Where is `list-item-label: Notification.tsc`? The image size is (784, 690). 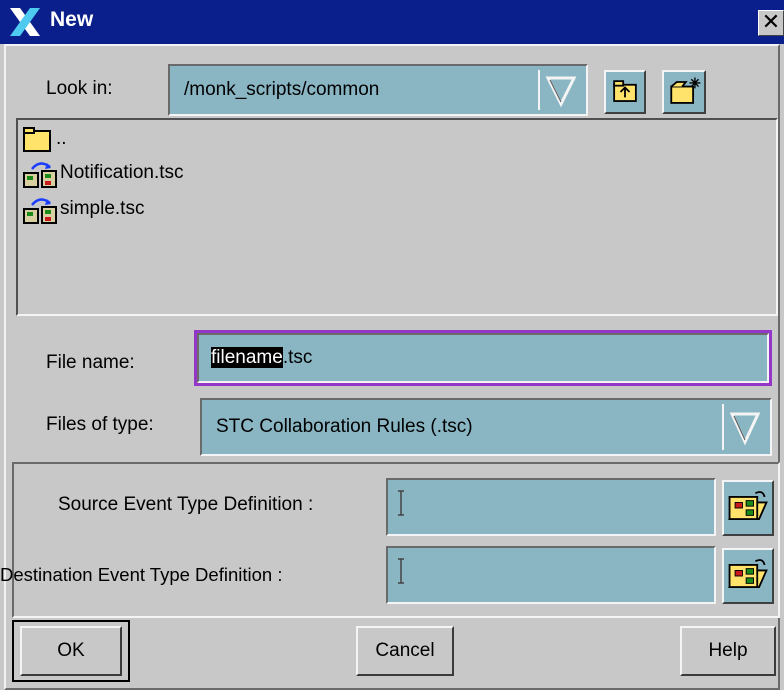 list-item-label: Notification.tsc is located at coordinates (122, 172).